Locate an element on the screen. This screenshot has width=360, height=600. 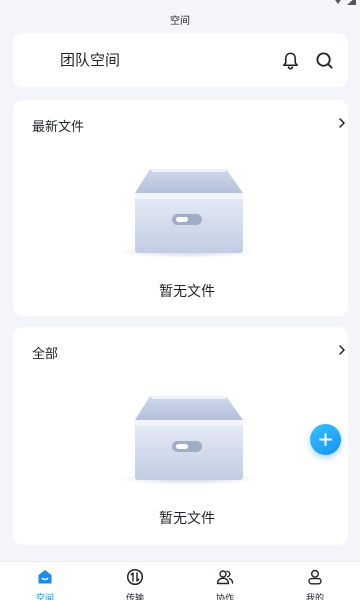
tab-mine: 我的 is located at coordinates (315, 581).